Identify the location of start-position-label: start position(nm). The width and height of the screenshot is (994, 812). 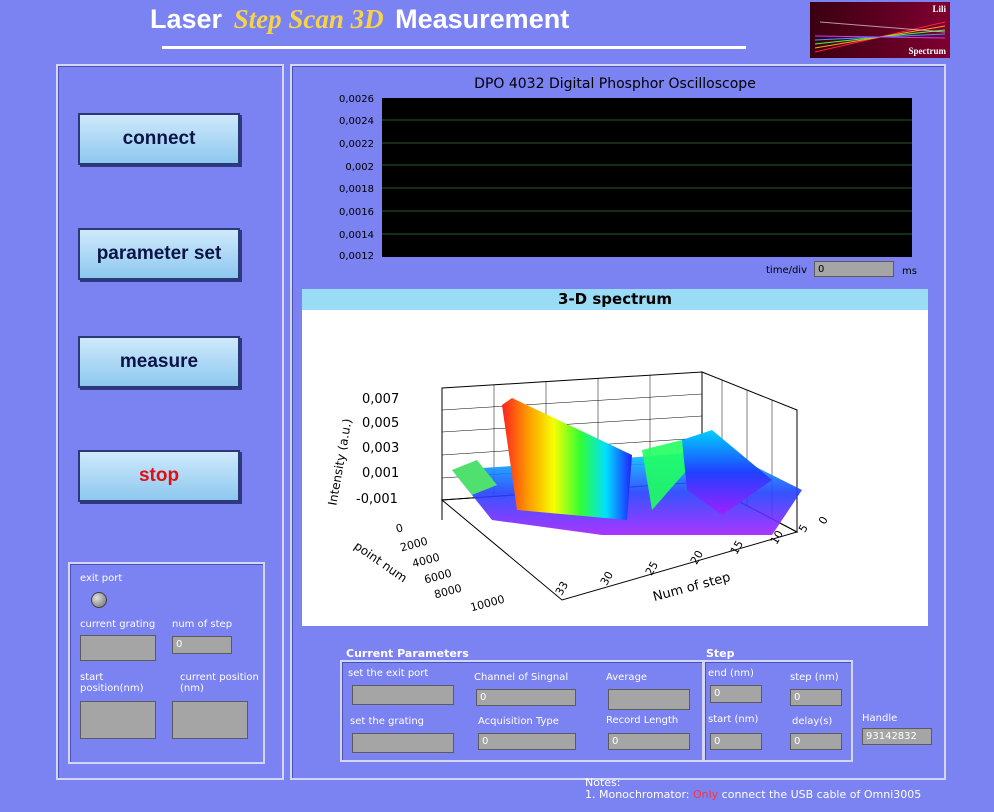
(112, 683).